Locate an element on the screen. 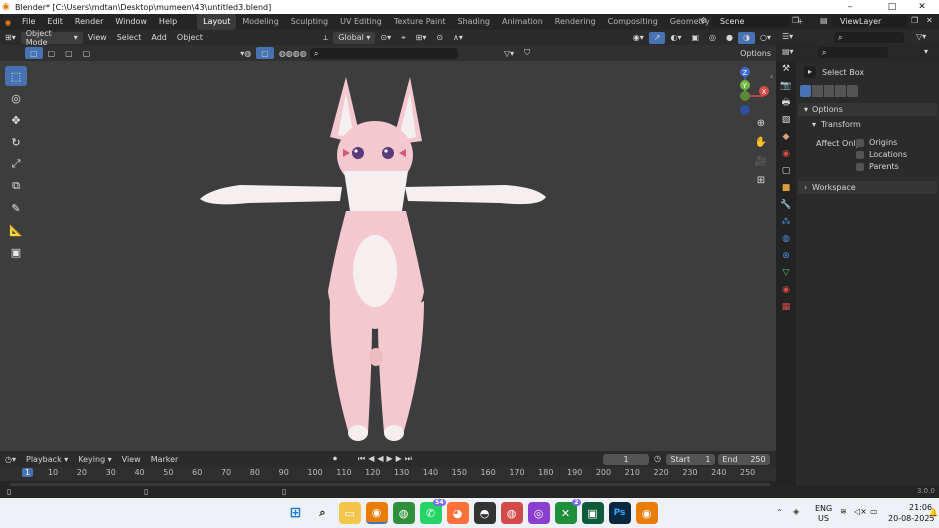 The width and height of the screenshot is (939, 528). outliner-filter-icon: ▽▾ is located at coordinates (921, 36).